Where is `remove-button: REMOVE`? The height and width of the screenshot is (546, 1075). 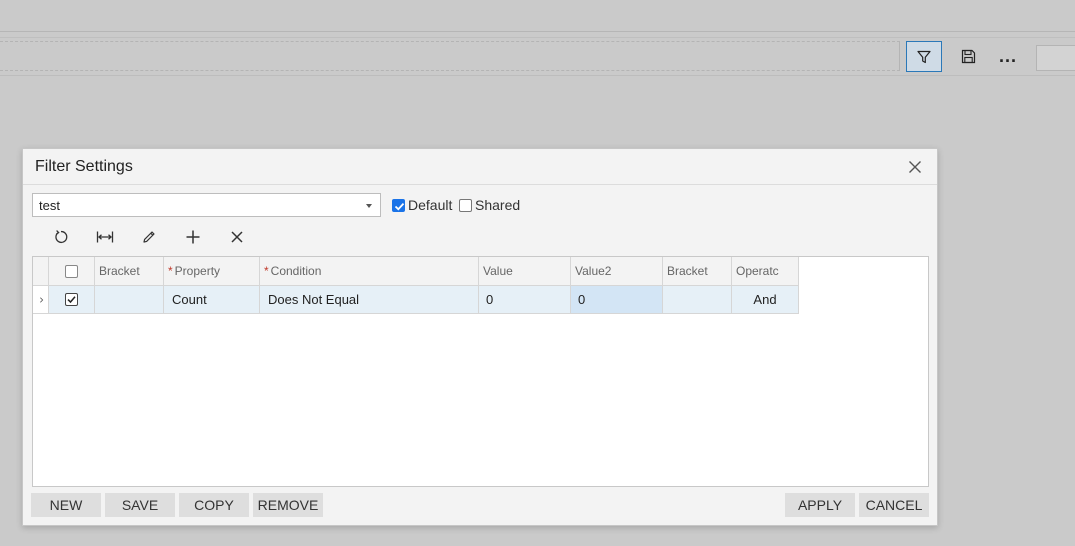 remove-button: REMOVE is located at coordinates (288, 505).